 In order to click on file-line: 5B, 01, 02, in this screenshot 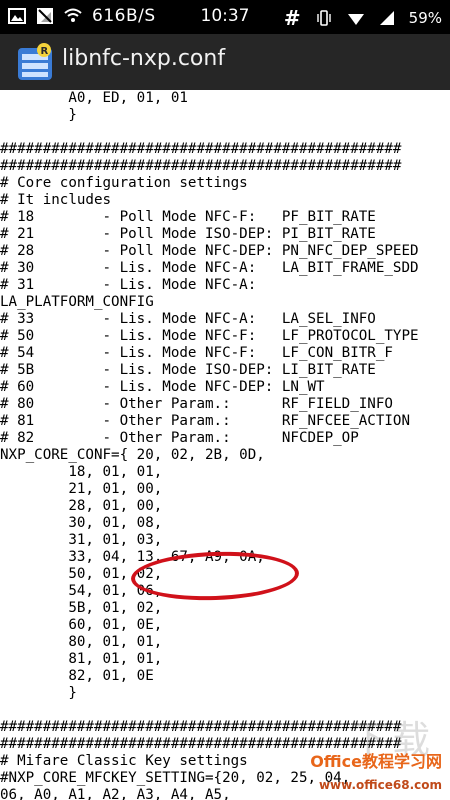, I will do `click(81, 608)`.